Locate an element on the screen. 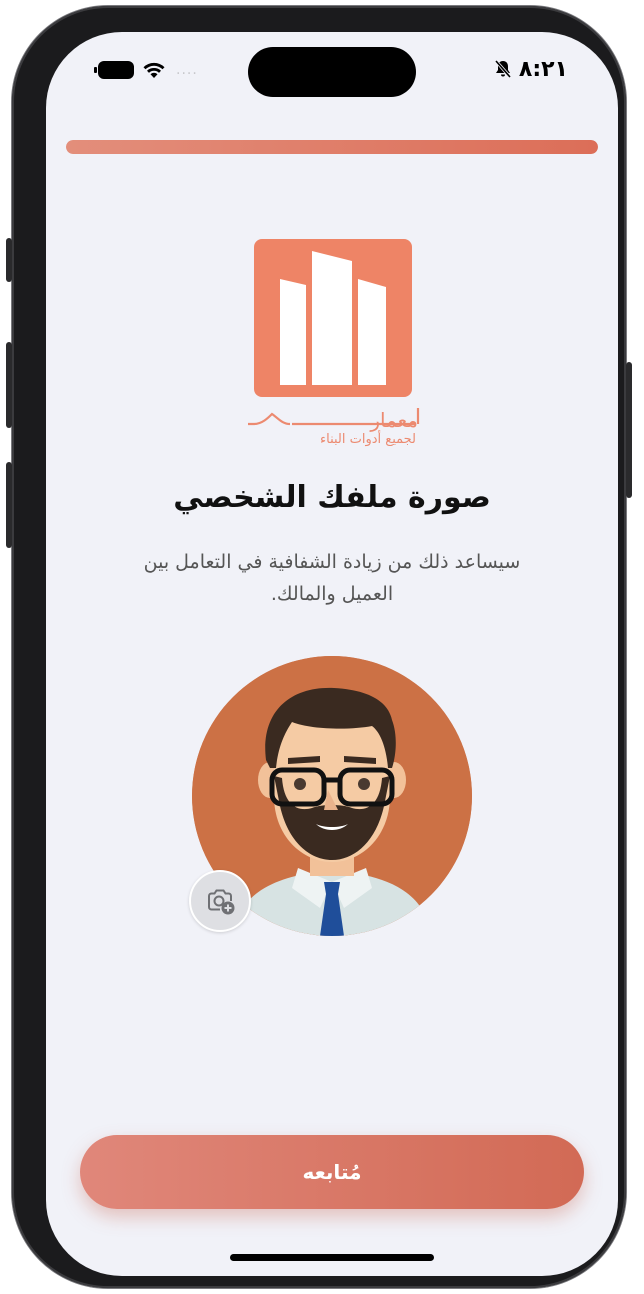  onboarding-progress-bar is located at coordinates (332, 147).